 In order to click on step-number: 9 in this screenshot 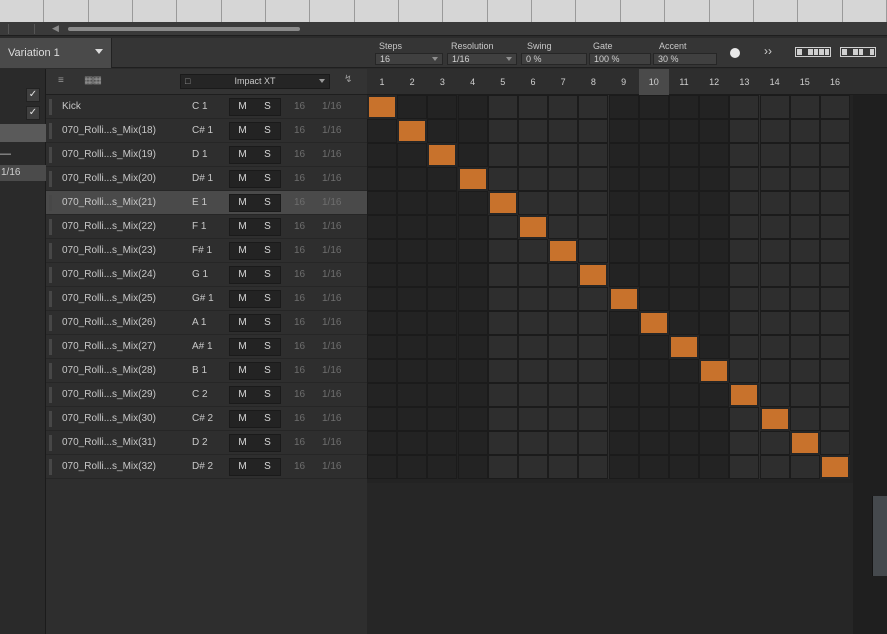, I will do `click(624, 82)`.